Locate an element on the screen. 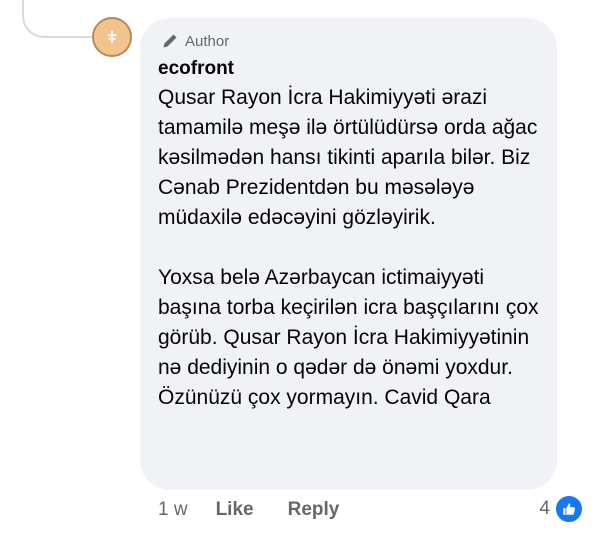 This screenshot has height=538, width=600. reply-button: Reply is located at coordinates (314, 510).